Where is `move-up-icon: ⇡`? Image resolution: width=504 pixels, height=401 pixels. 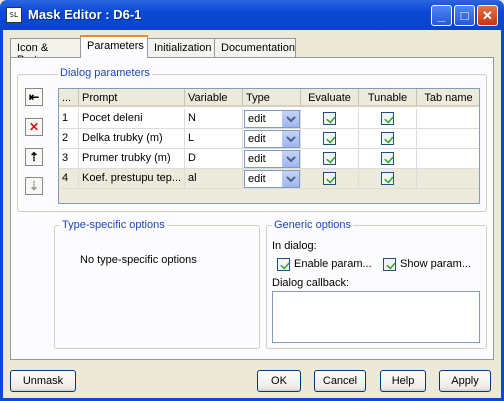 move-up-icon: ⇡ is located at coordinates (34, 157).